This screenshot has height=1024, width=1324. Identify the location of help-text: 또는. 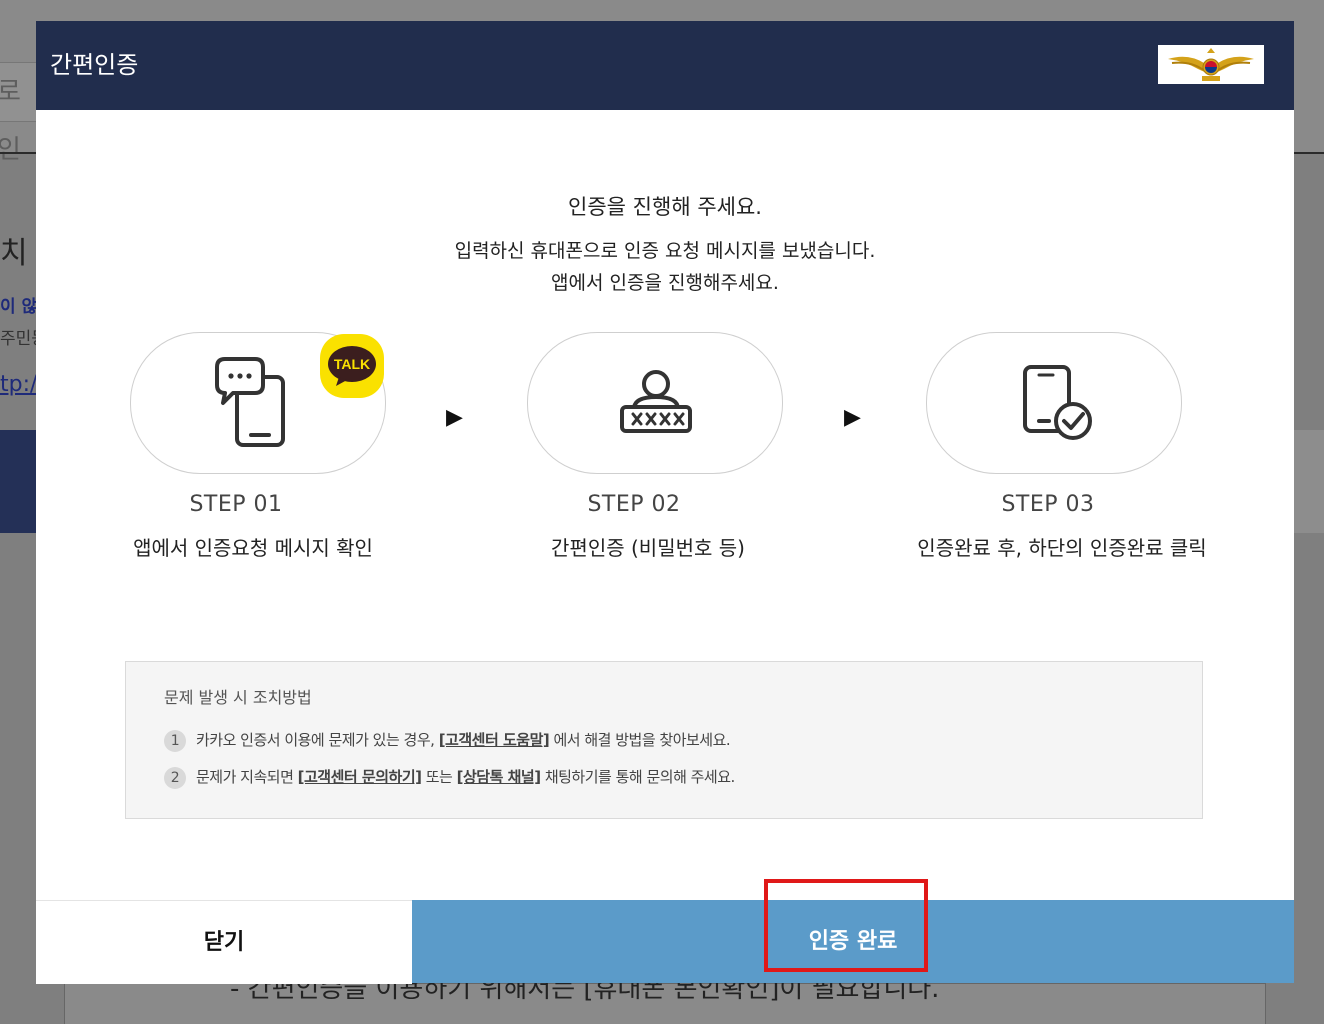
(439, 777).